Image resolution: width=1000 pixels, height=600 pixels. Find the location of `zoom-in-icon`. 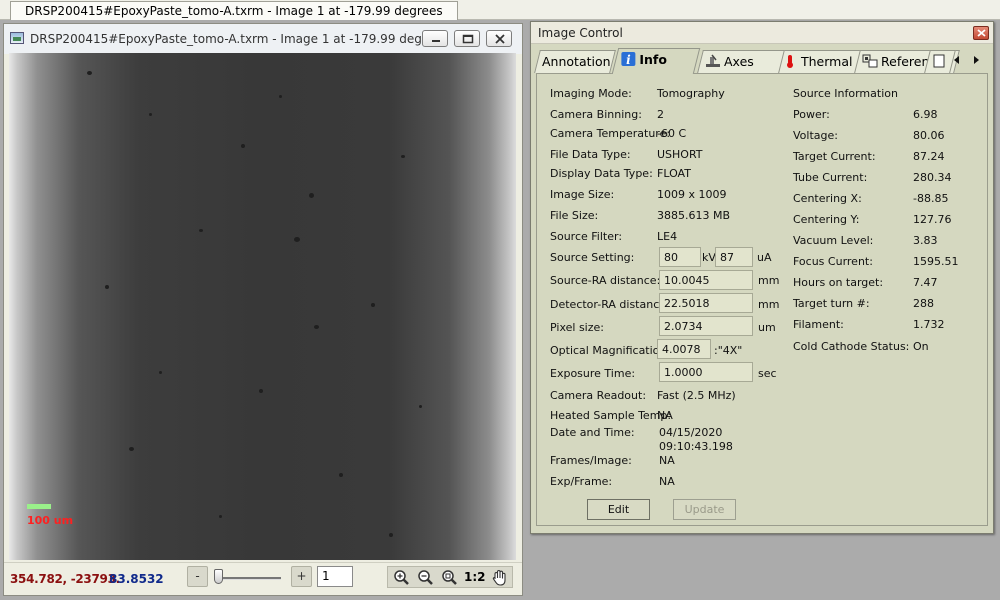

zoom-in-icon is located at coordinates (402, 578).